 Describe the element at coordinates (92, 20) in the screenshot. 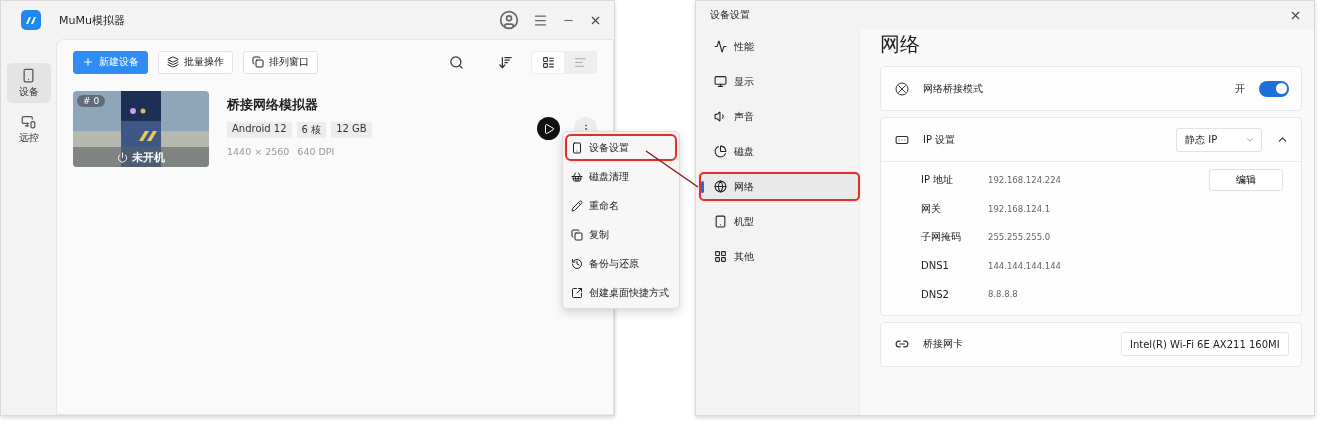

I see `window-title: MuMu模拟器` at that location.